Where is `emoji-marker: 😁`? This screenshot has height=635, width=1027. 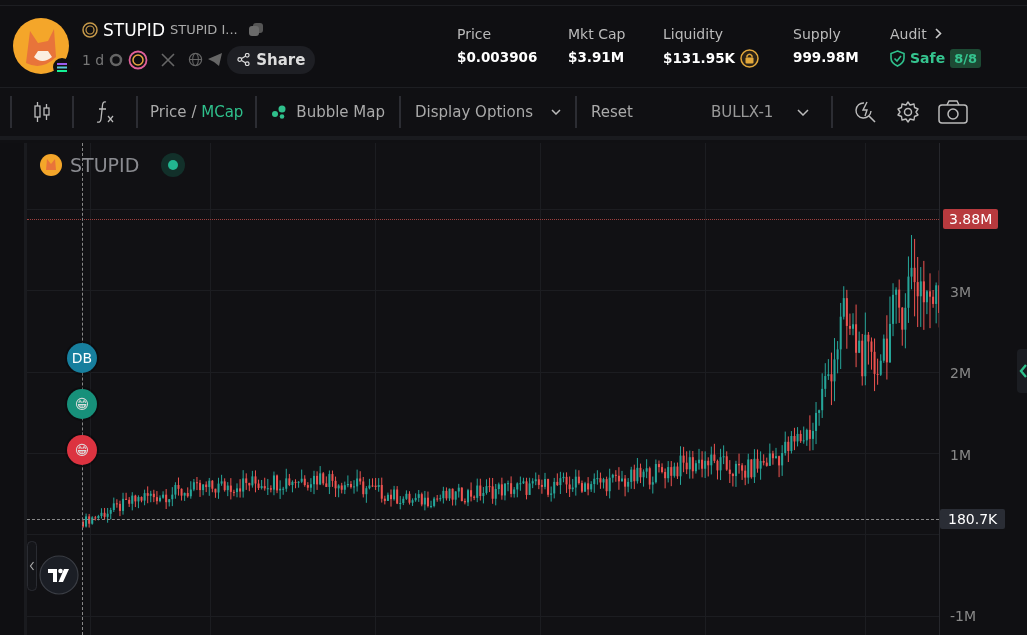 emoji-marker: 😁 is located at coordinates (82, 450).